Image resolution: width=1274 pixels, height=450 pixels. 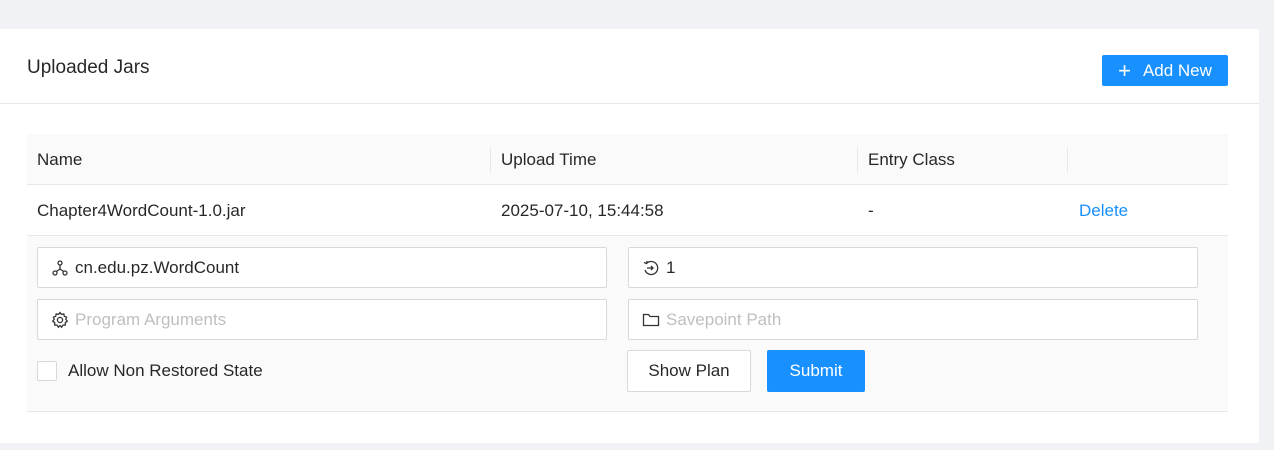 I want to click on jar-upload-time: 2025-07-10, 15:44:58, so click(x=582, y=210).